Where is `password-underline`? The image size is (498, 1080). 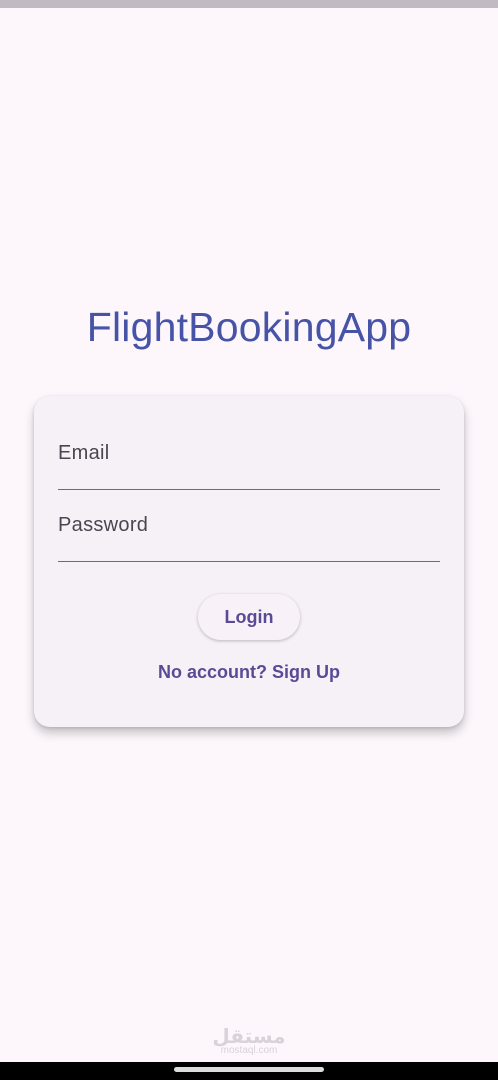 password-underline is located at coordinates (249, 561).